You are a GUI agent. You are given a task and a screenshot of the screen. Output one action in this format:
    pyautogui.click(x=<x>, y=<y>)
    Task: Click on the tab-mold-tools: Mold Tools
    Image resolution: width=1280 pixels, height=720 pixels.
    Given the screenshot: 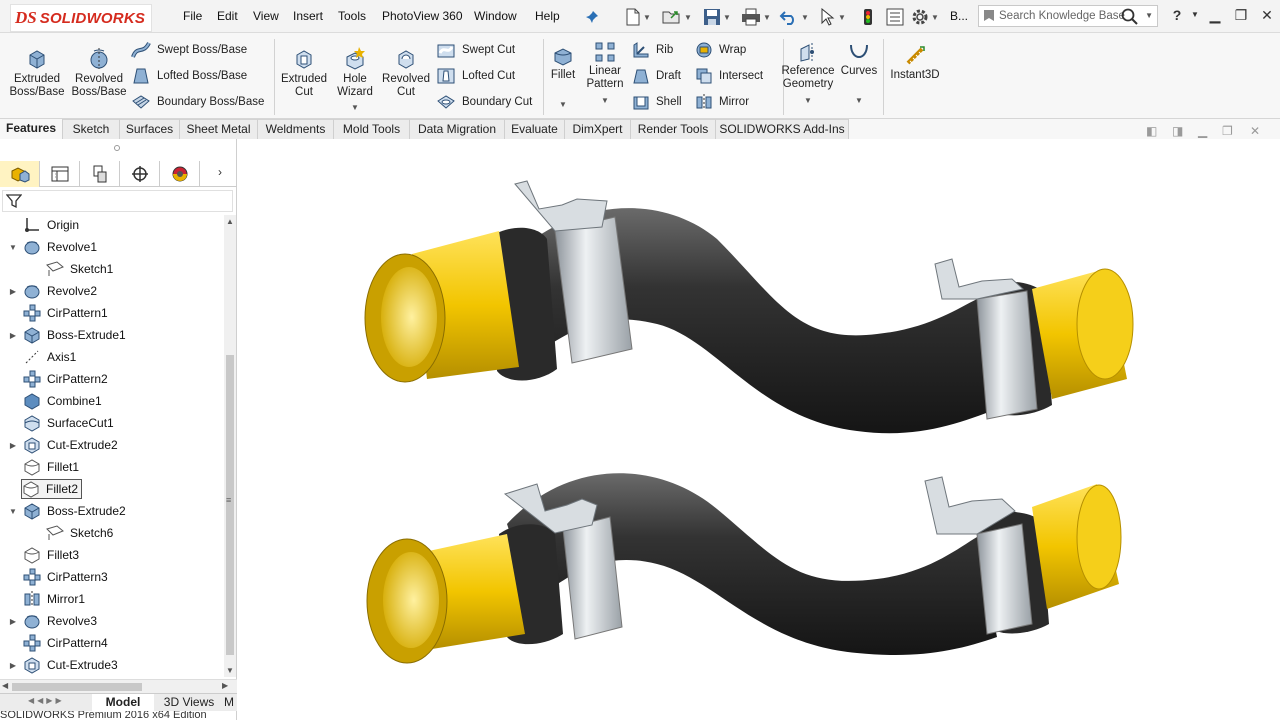 What is the action you would take?
    pyautogui.click(x=372, y=129)
    